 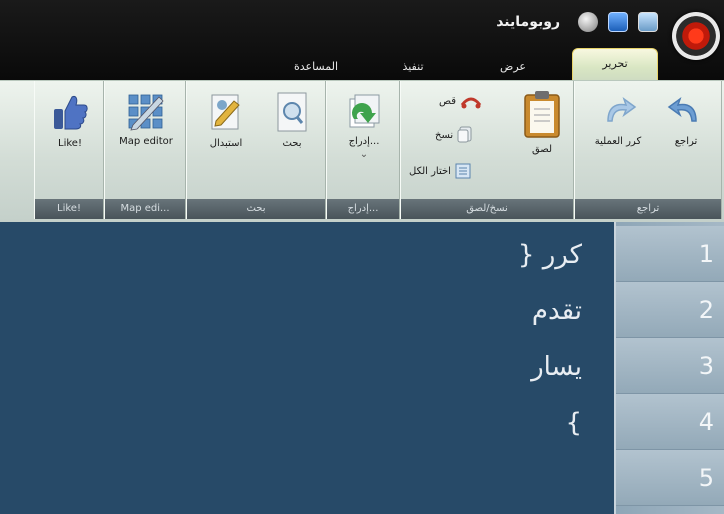 What do you see at coordinates (696, 36) in the screenshot?
I see `app-logo-icon` at bounding box center [696, 36].